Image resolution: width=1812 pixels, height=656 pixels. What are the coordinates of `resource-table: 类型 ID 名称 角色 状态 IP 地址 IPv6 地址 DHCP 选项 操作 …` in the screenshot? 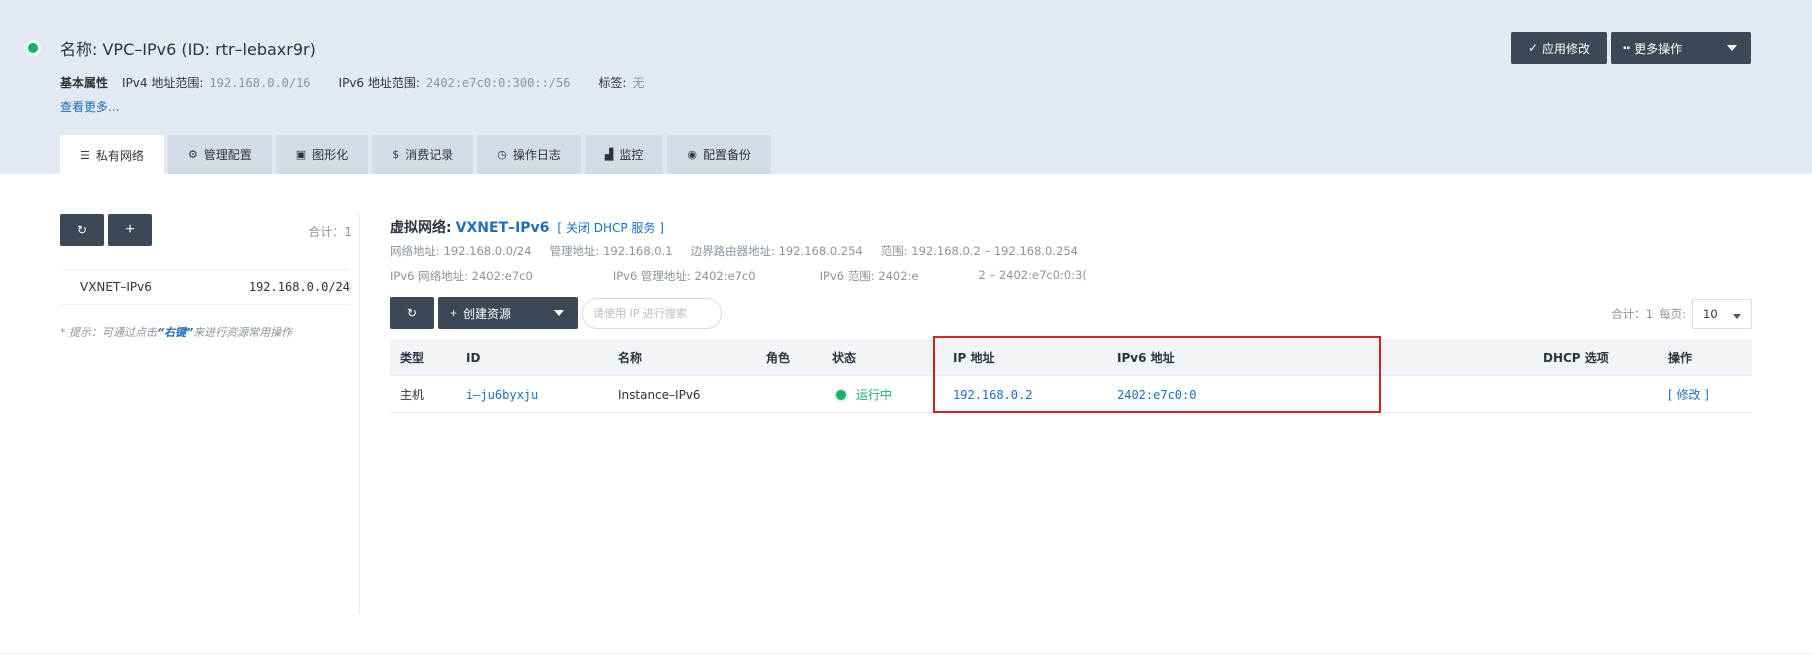 It's located at (1071, 376).